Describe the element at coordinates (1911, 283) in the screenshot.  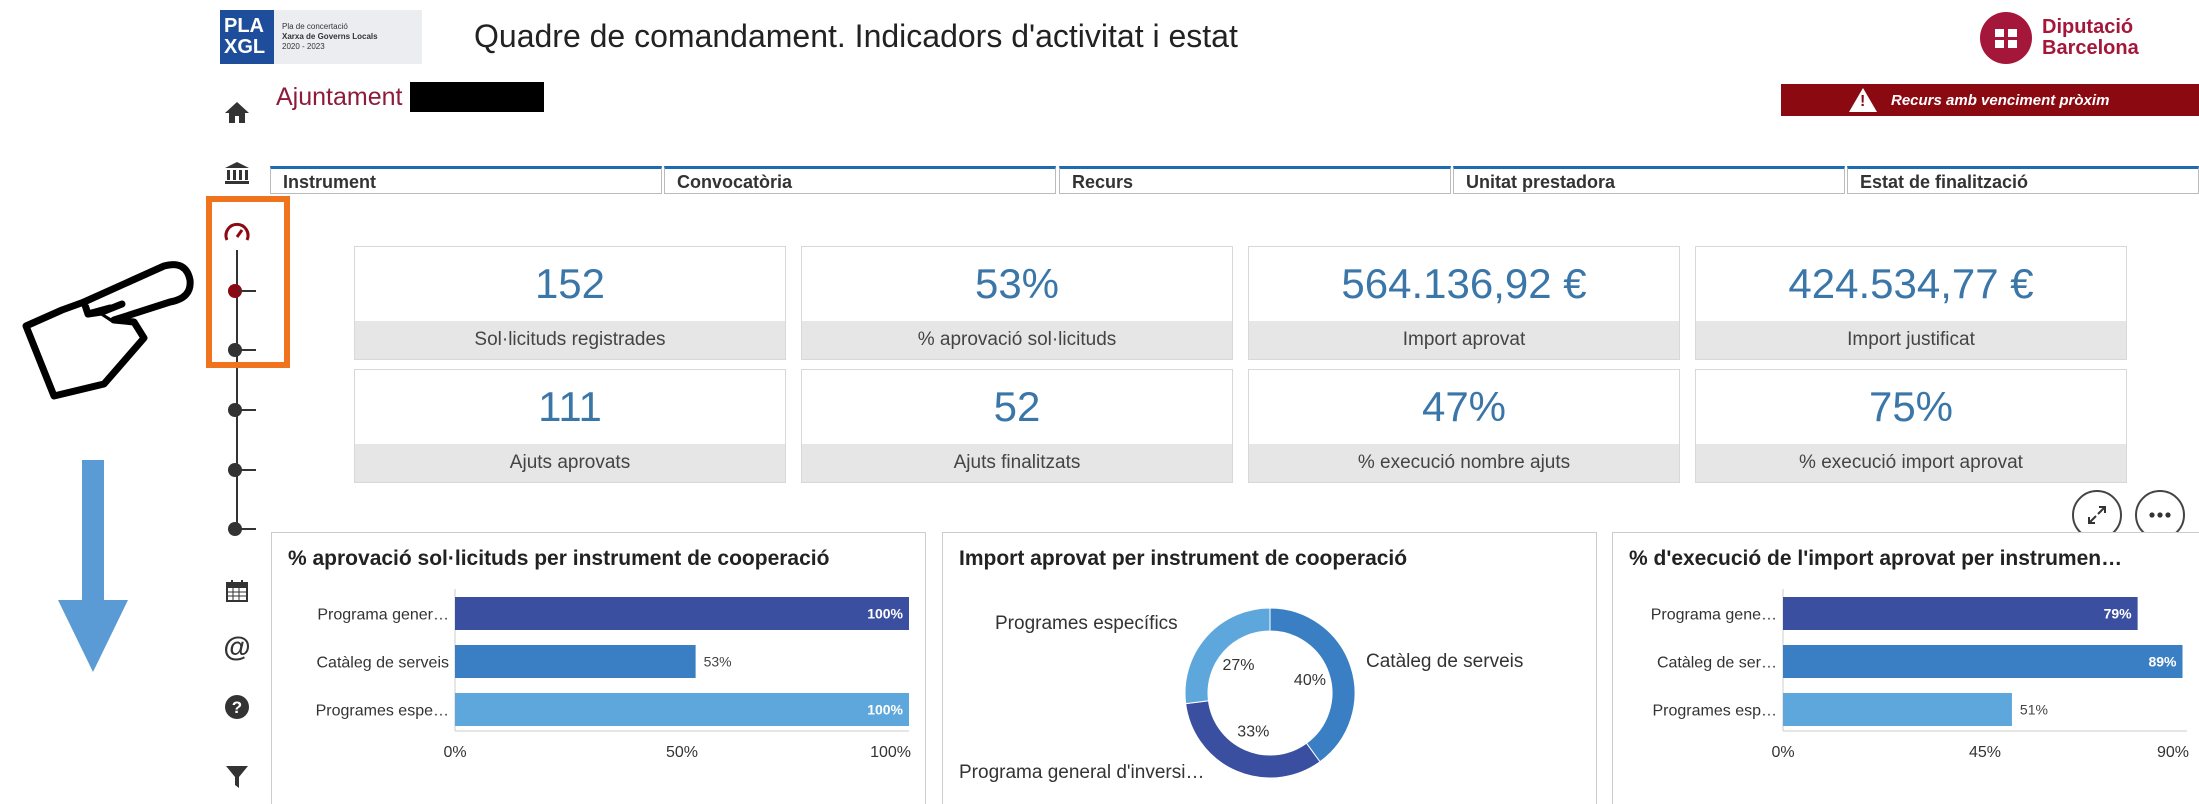
I see `kpi-value: 424.534,77 €` at that location.